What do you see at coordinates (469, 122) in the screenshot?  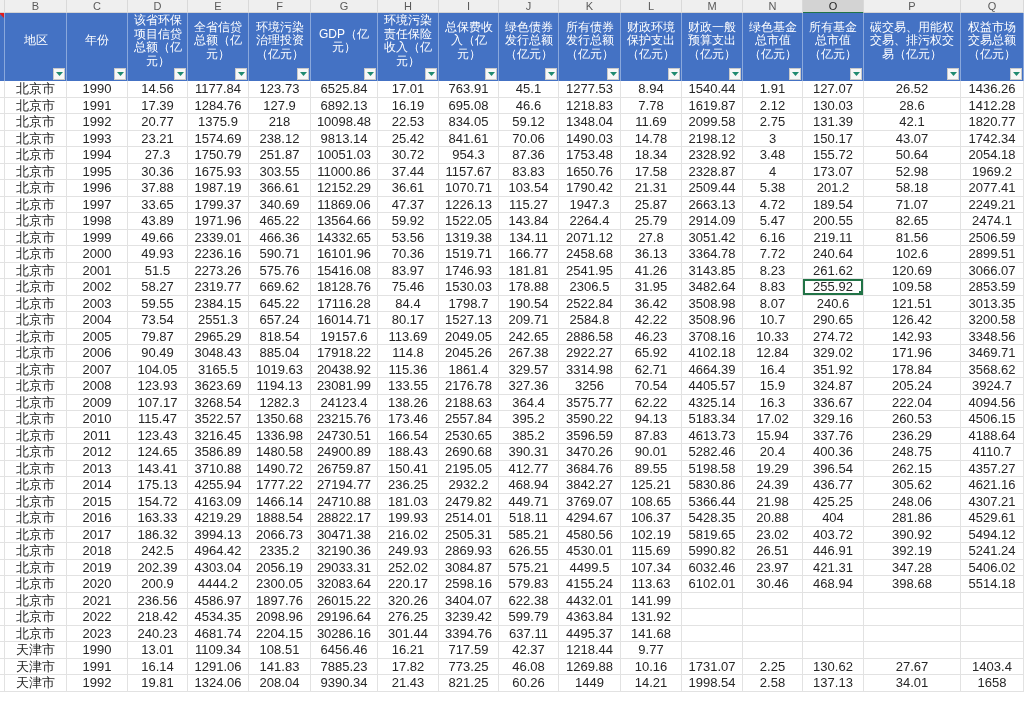 I see `table-cell: 834.05` at bounding box center [469, 122].